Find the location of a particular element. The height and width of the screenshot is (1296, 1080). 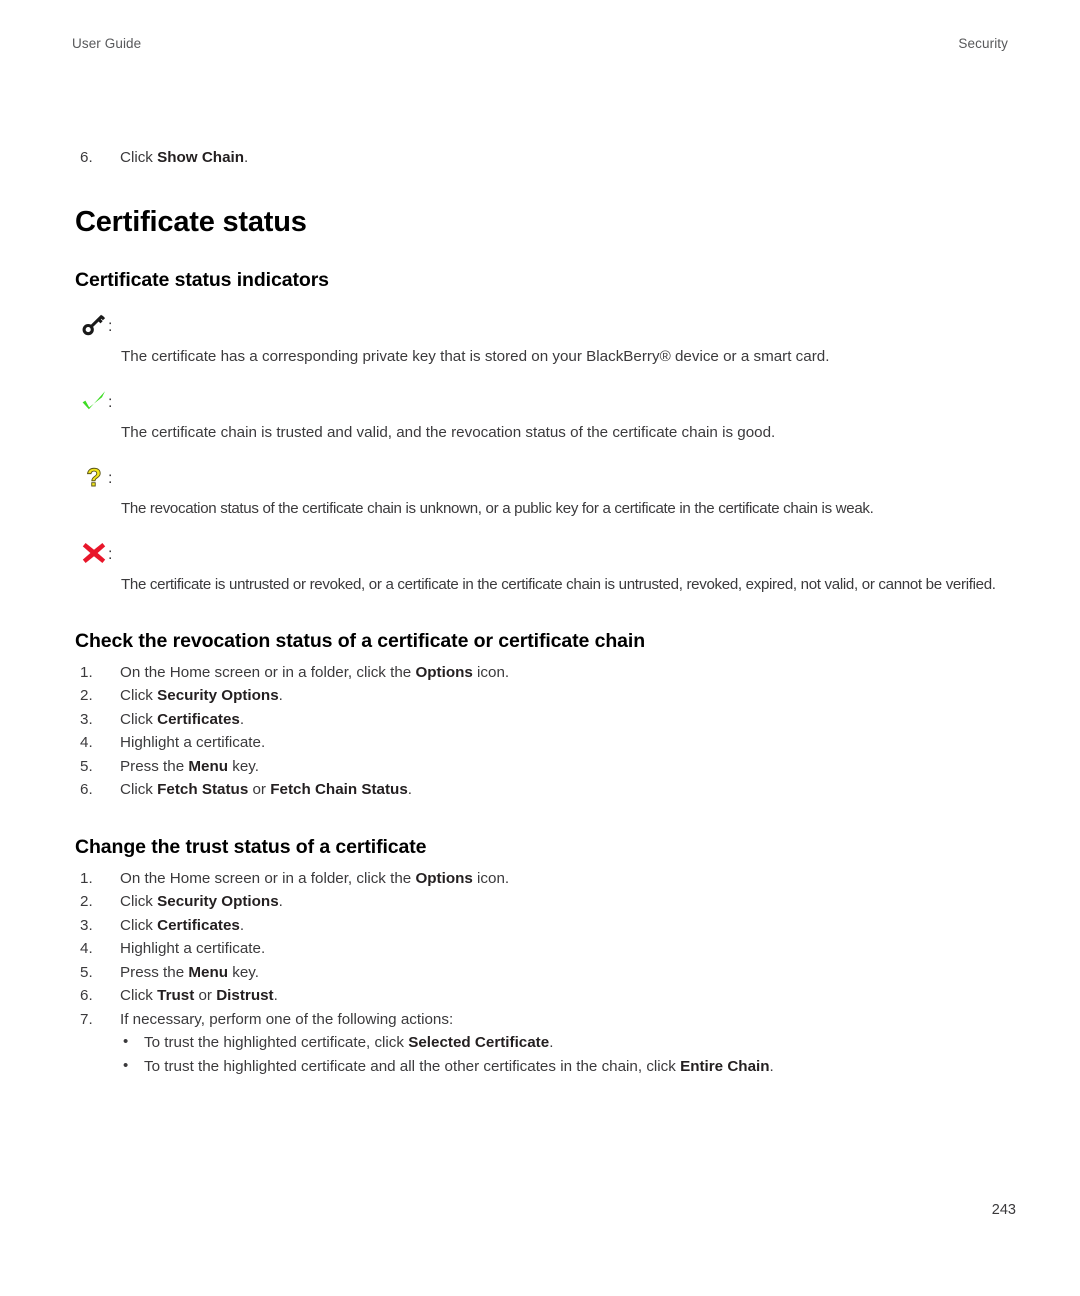

step-text-bold: Show Chain is located at coordinates (201, 157).